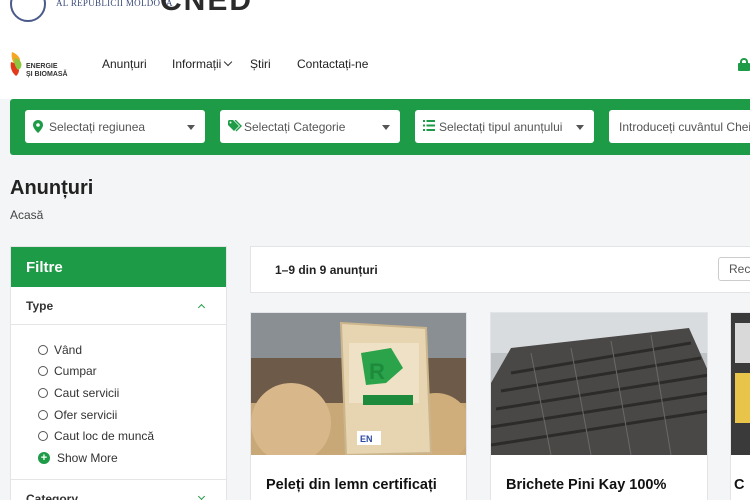 Image resolution: width=750 pixels, height=500 pixels. I want to click on list-icon, so click(429, 125).